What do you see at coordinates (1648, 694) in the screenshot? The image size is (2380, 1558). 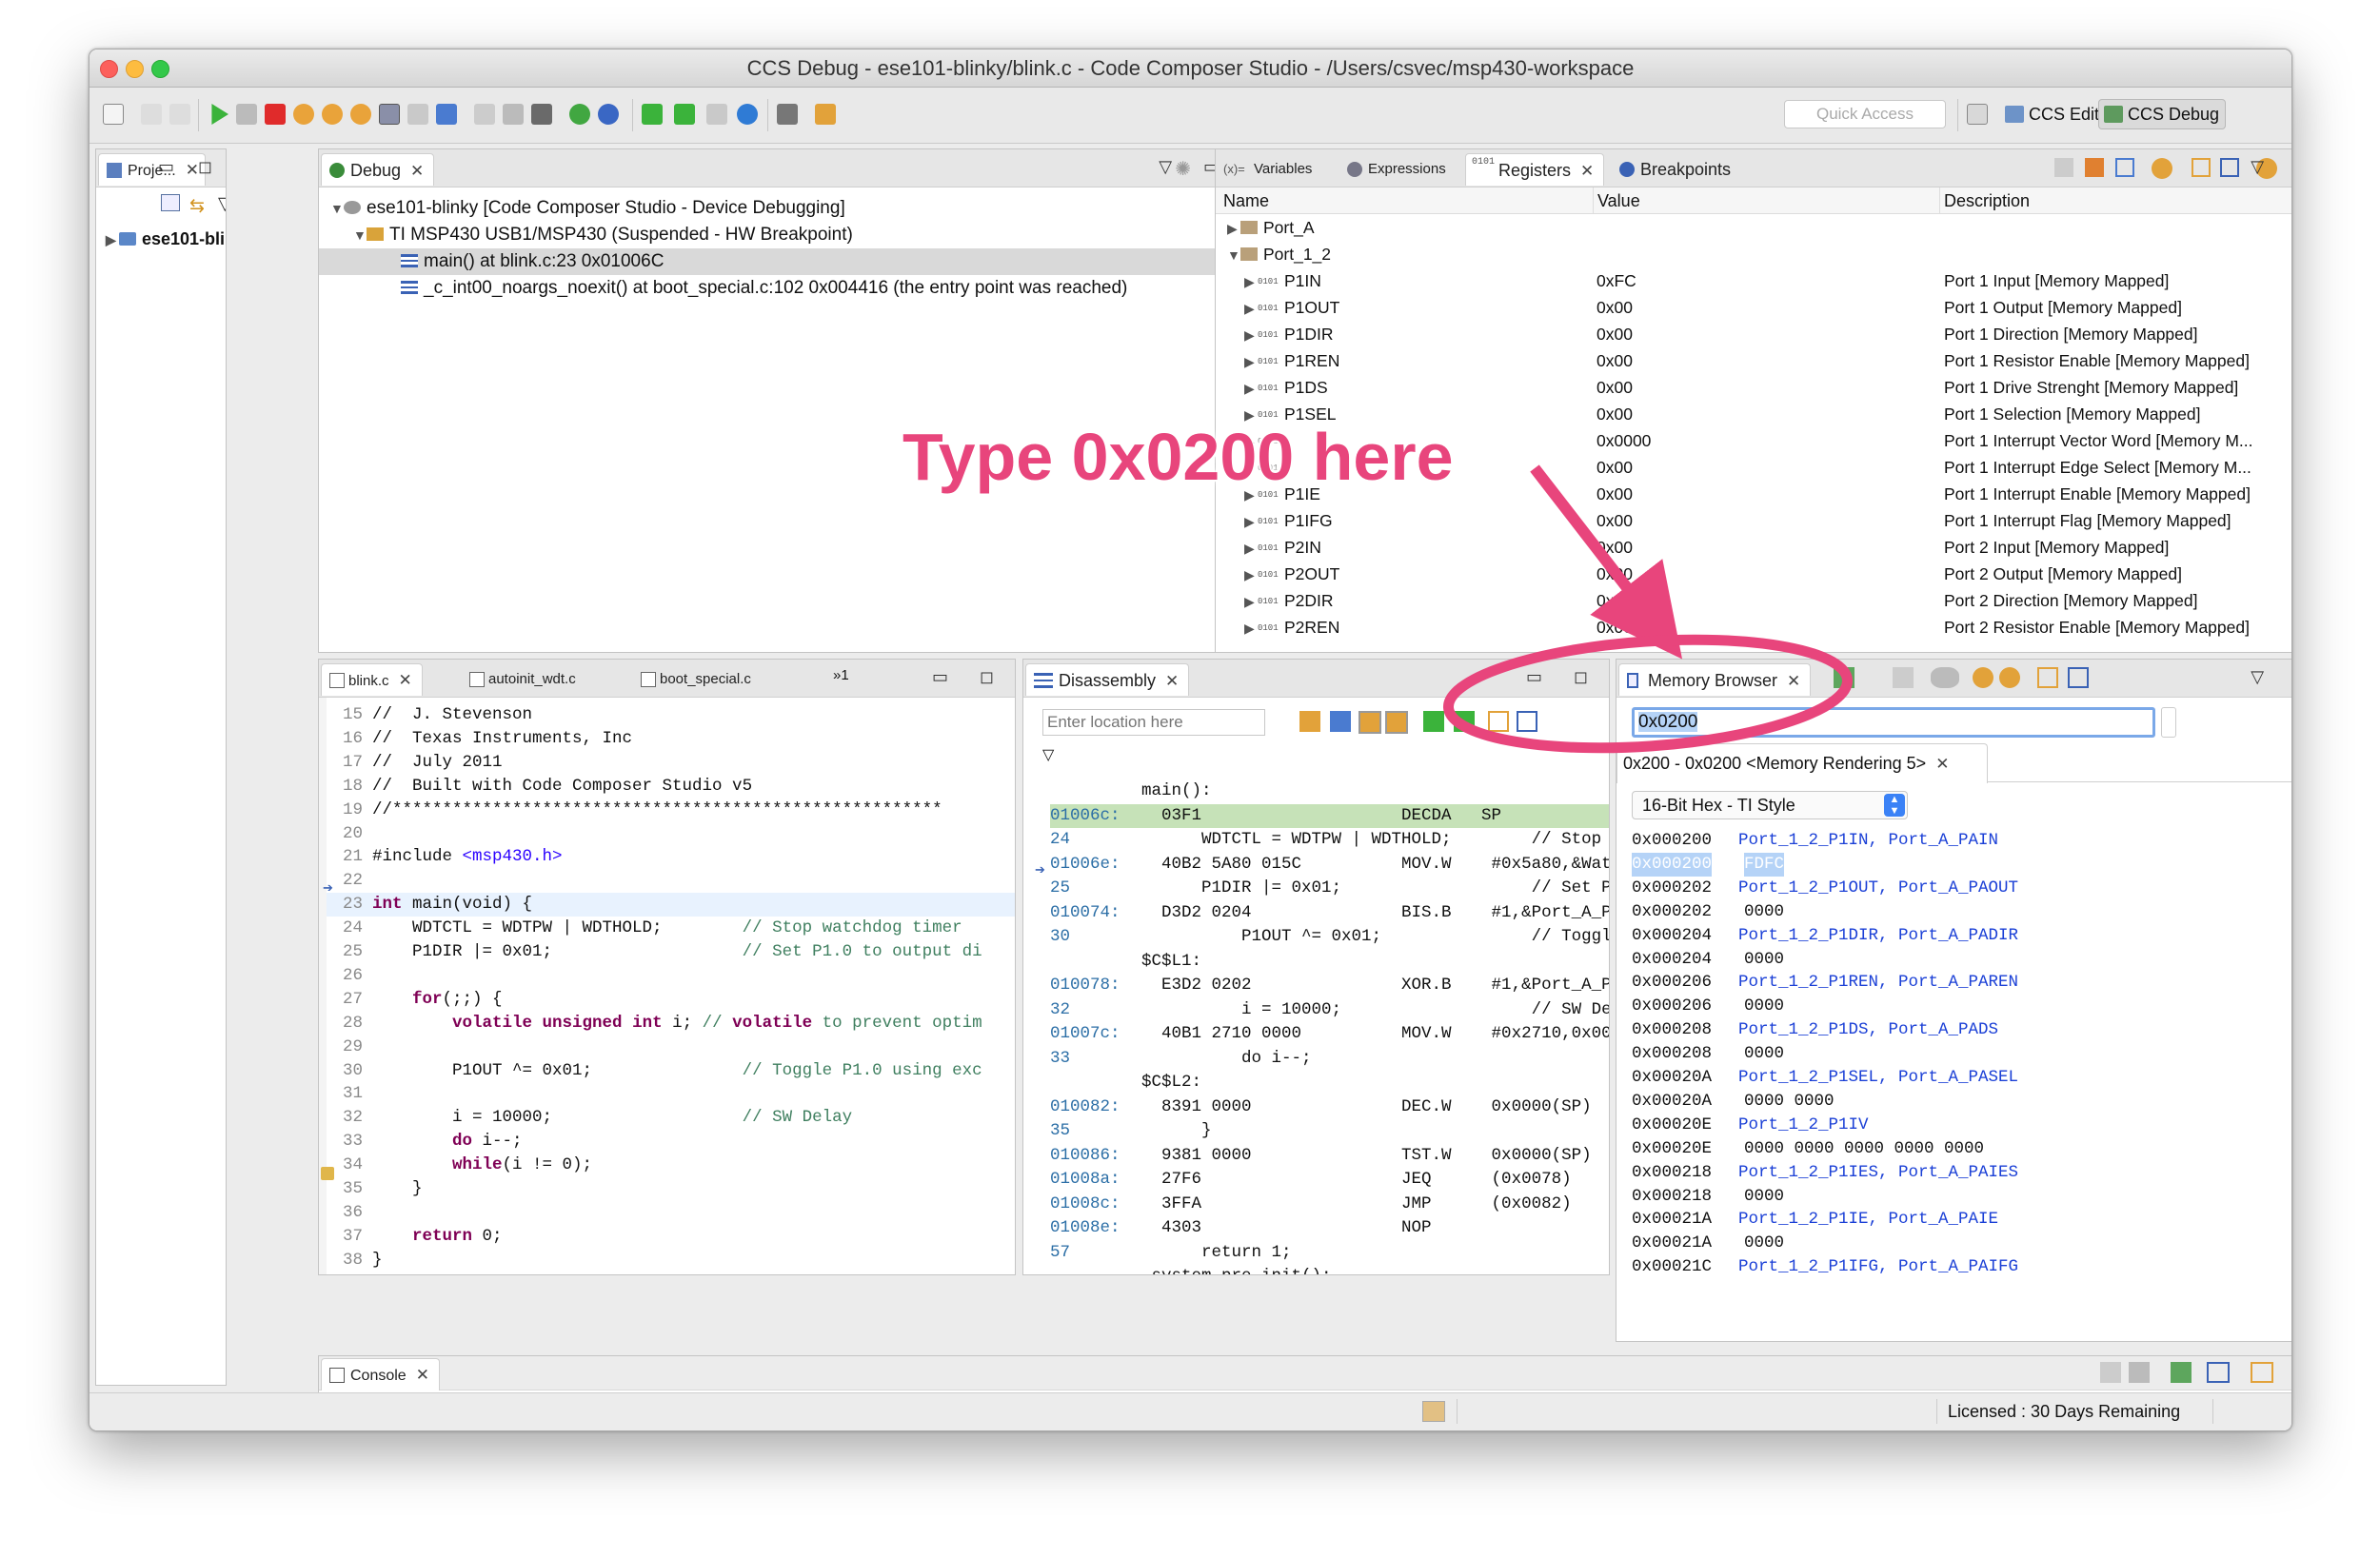 I see `annotation-circle` at bounding box center [1648, 694].